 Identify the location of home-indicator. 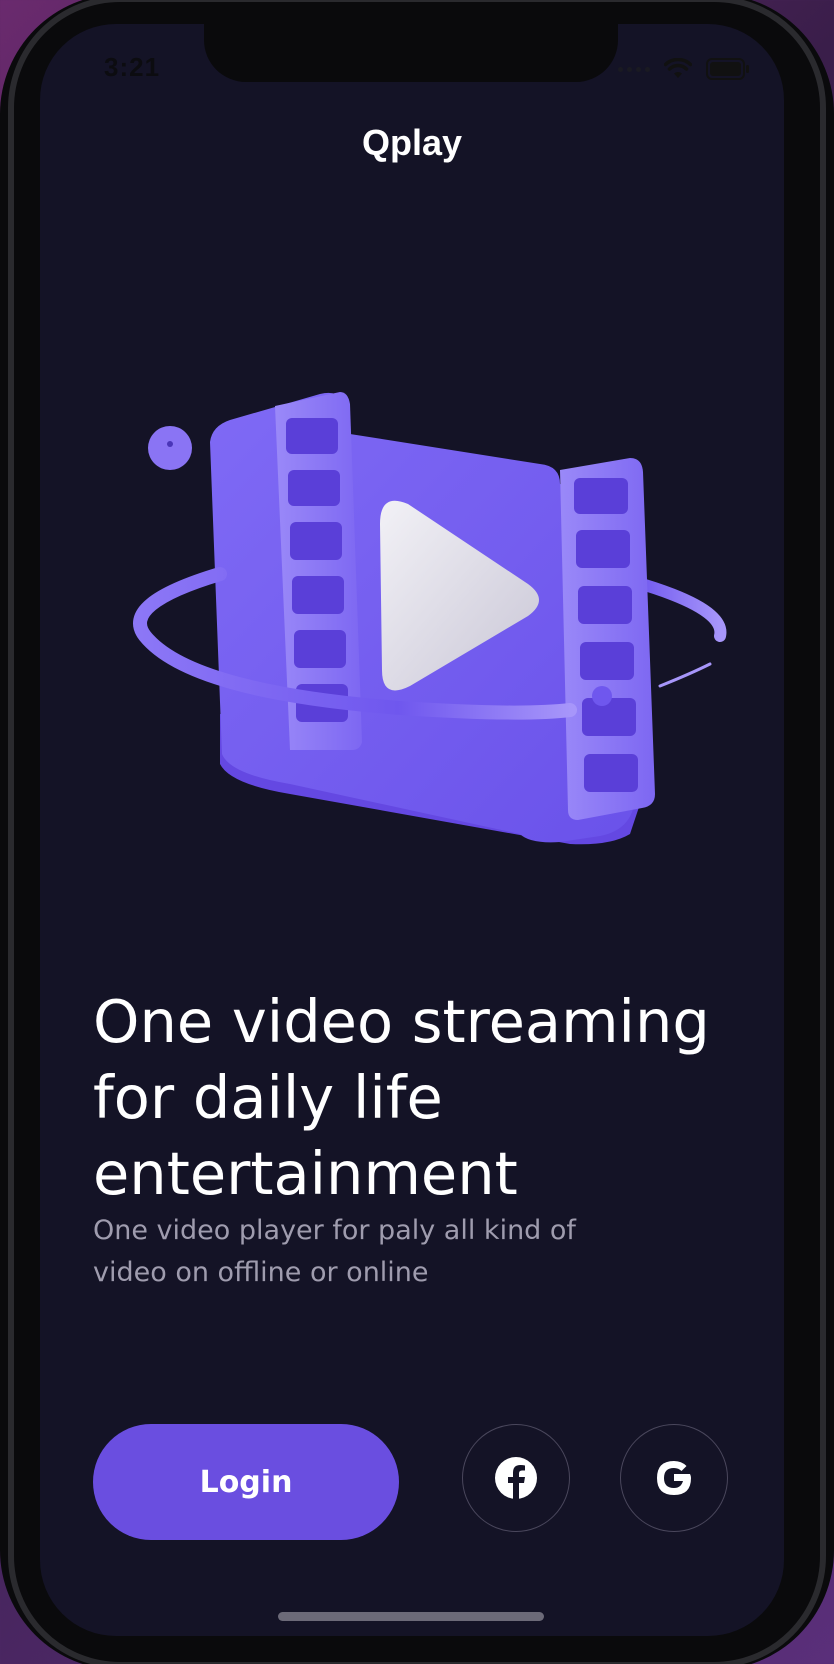
(411, 1616).